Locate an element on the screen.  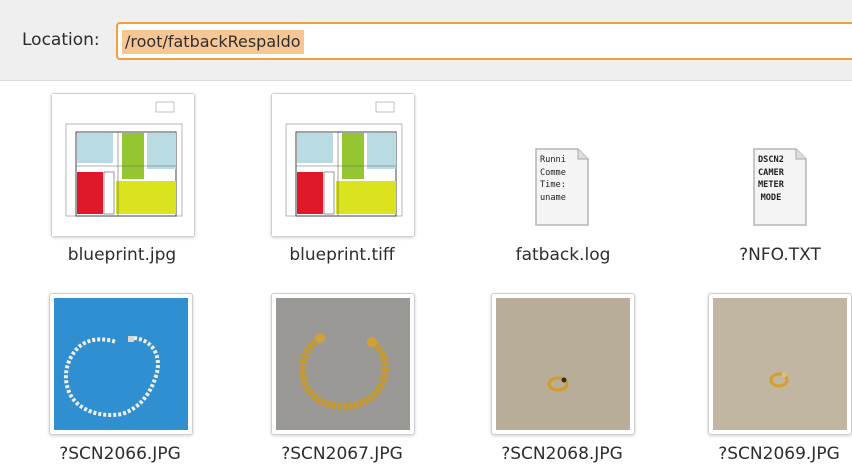
location-input: /root/fatbackRespaldo is located at coordinates (484, 41).